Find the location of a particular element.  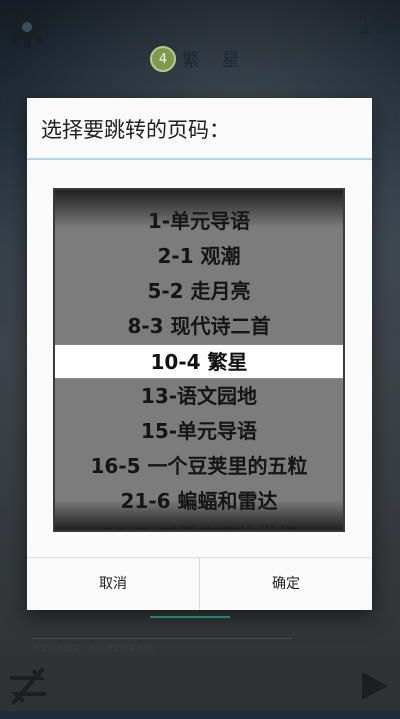

picker-item: 1-单元导语 is located at coordinates (199, 221).